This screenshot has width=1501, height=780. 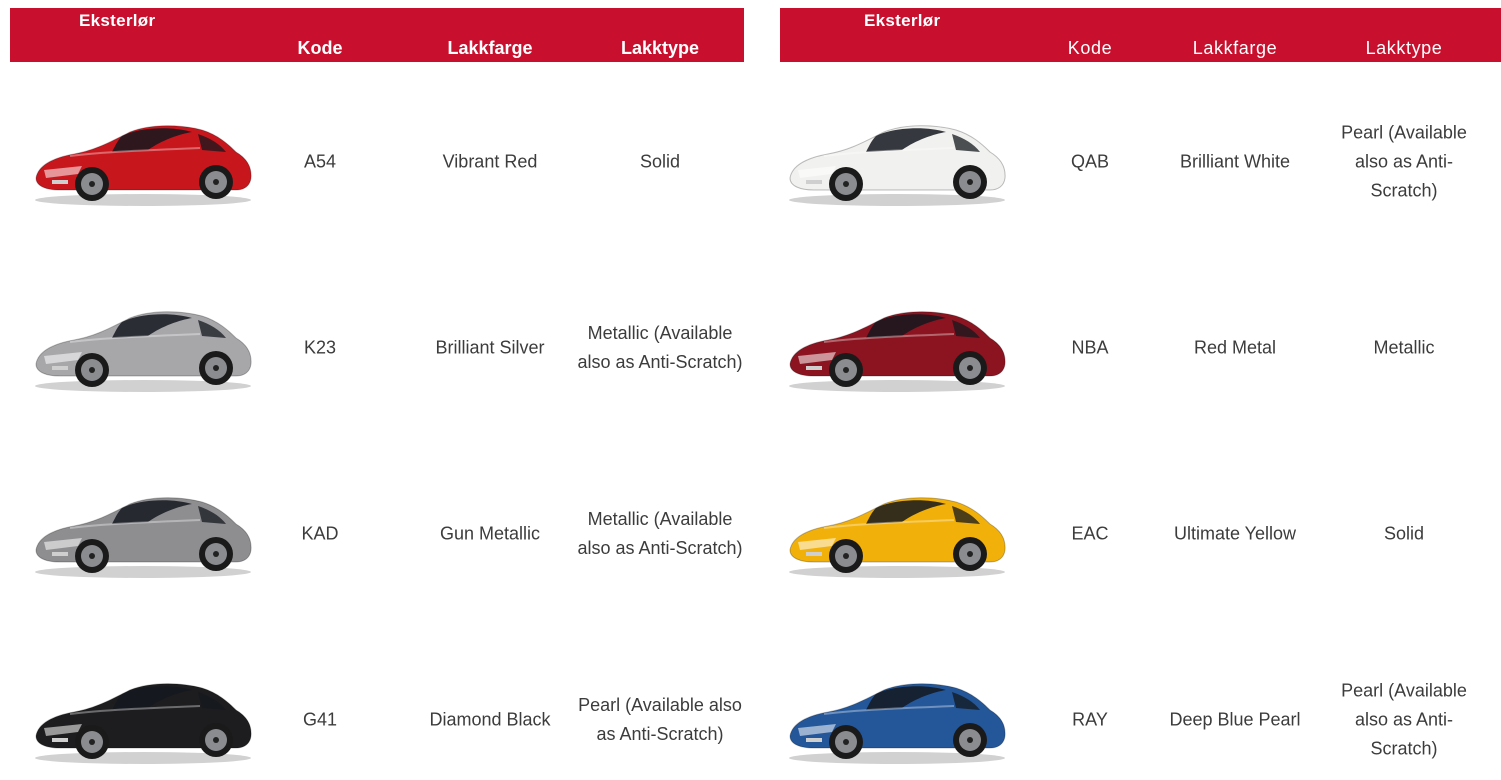 What do you see at coordinates (320, 347) in the screenshot?
I see `cell-code: K23` at bounding box center [320, 347].